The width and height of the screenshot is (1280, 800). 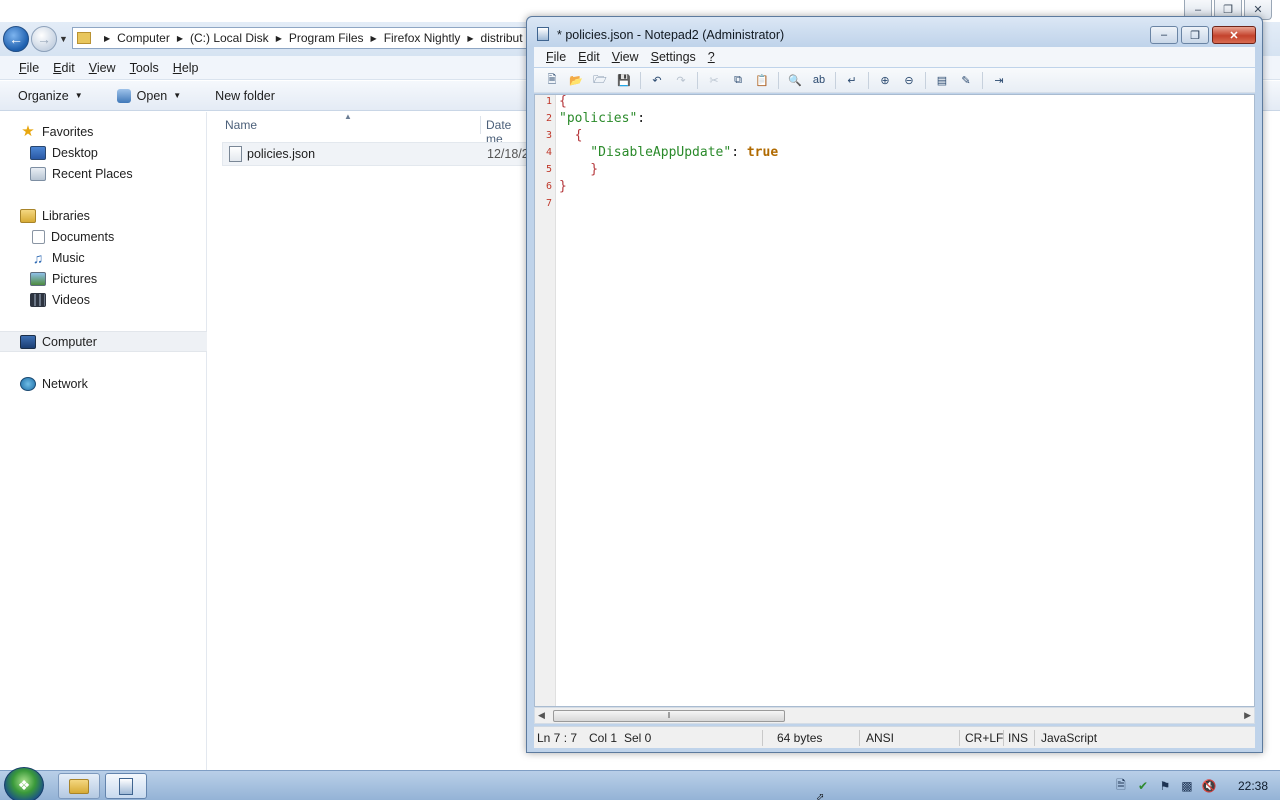 What do you see at coordinates (999, 80) in the screenshot?
I see `exit-icon: ⇥` at bounding box center [999, 80].